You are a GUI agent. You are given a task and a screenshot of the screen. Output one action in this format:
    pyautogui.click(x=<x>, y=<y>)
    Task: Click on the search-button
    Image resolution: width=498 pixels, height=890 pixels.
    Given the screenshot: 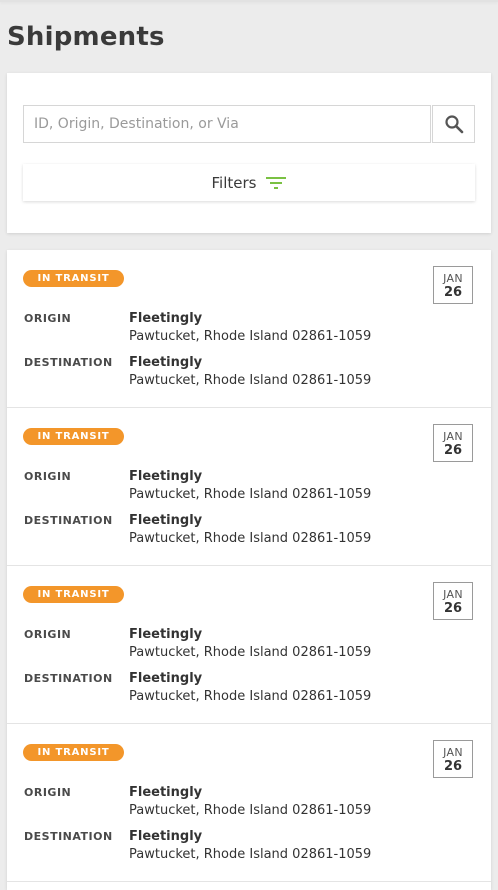 What is the action you would take?
    pyautogui.click(x=453, y=124)
    